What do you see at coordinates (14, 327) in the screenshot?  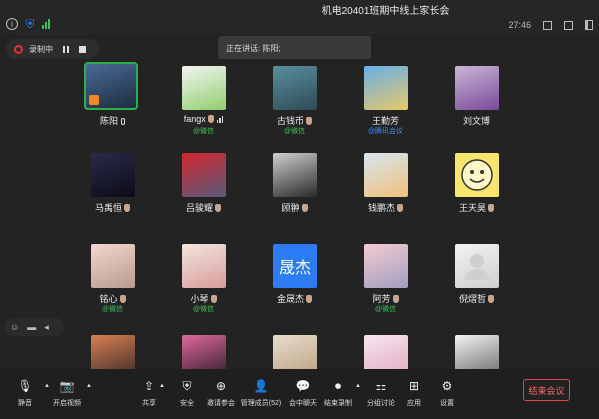 I see `emoji-icon: ☺` at bounding box center [14, 327].